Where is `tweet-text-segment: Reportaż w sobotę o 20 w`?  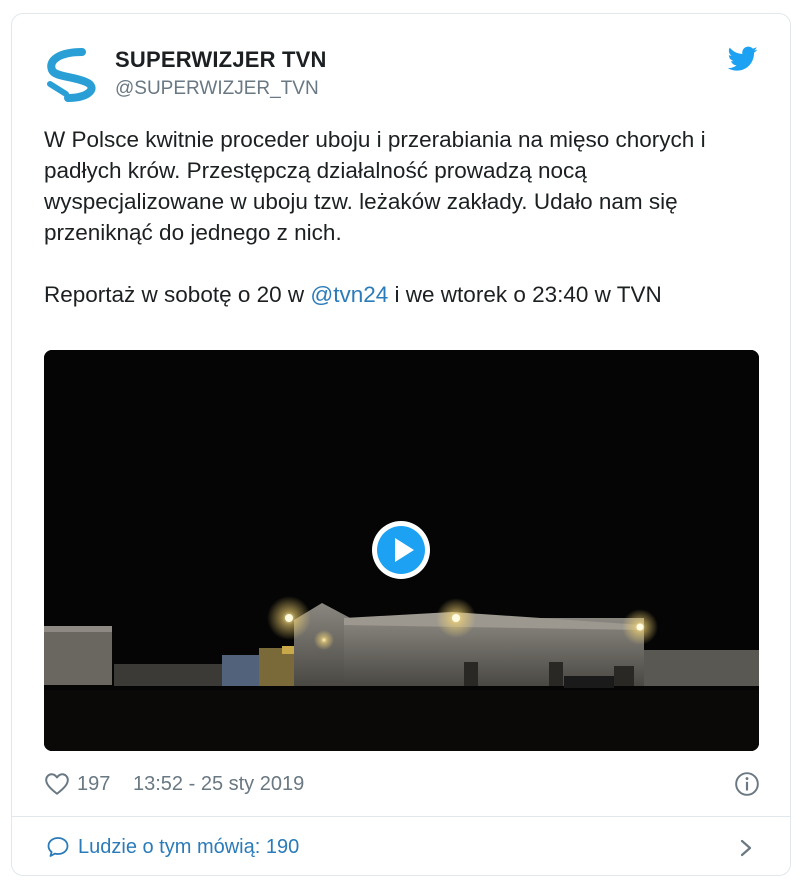 tweet-text-segment: Reportaż w sobotę o 20 w is located at coordinates (177, 294).